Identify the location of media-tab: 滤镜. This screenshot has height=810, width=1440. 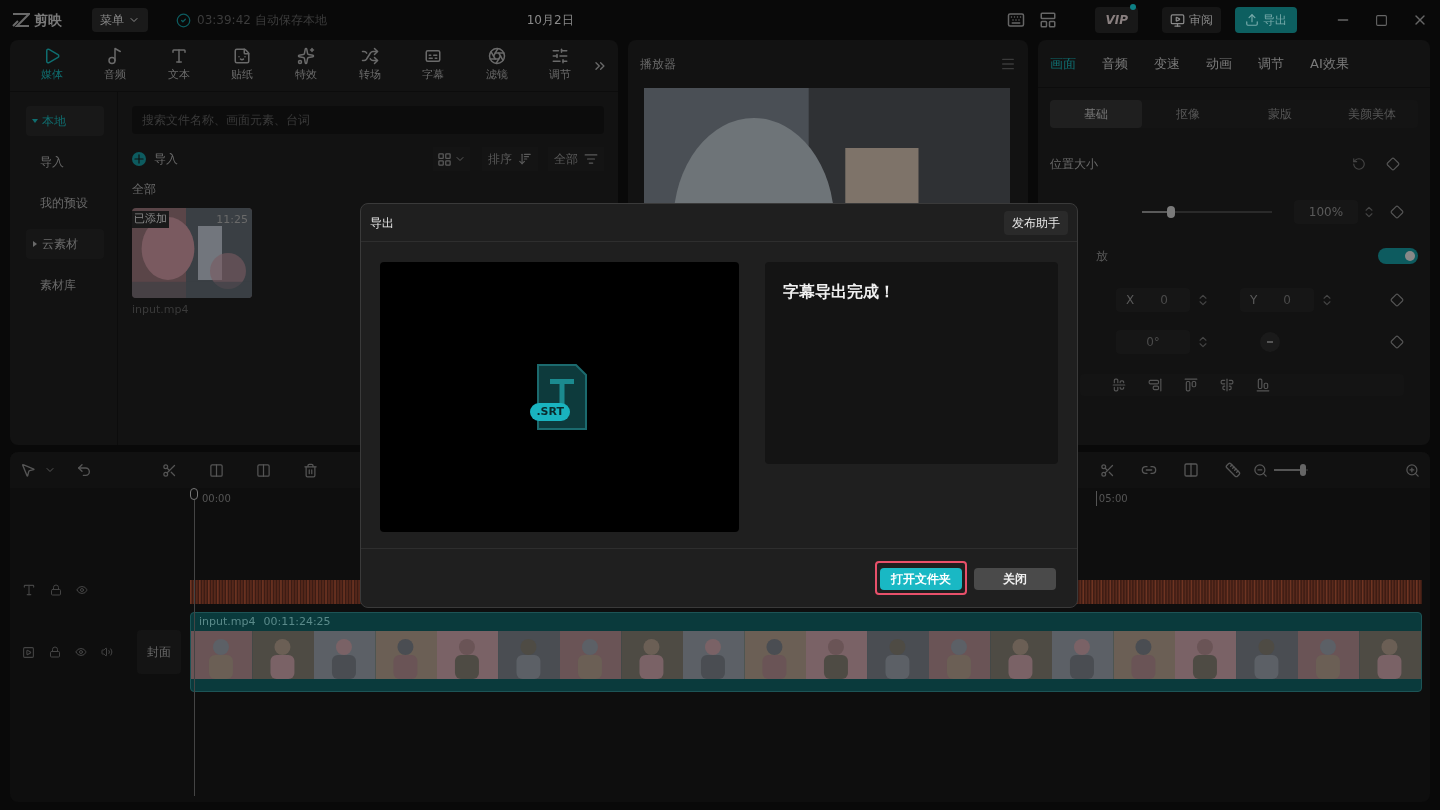
(496, 65).